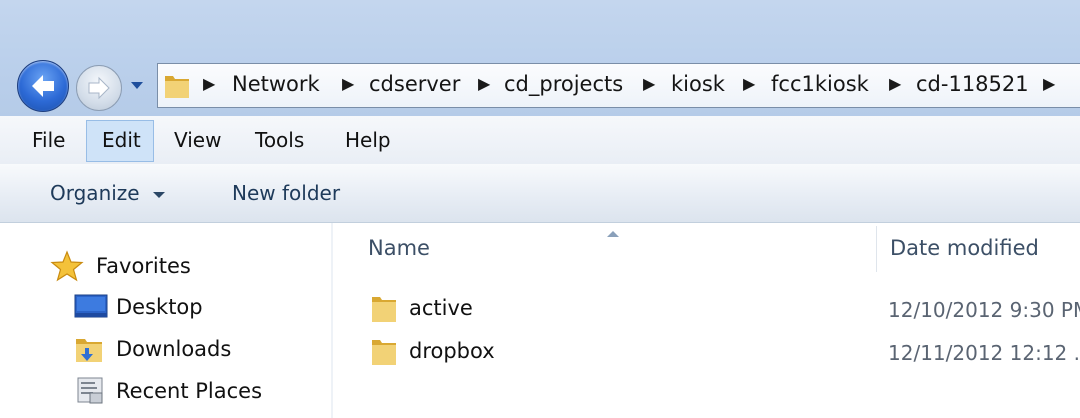  What do you see at coordinates (820, 84) in the screenshot?
I see `breadcrumb-fcc1kiosk: fcc1kiosk` at bounding box center [820, 84].